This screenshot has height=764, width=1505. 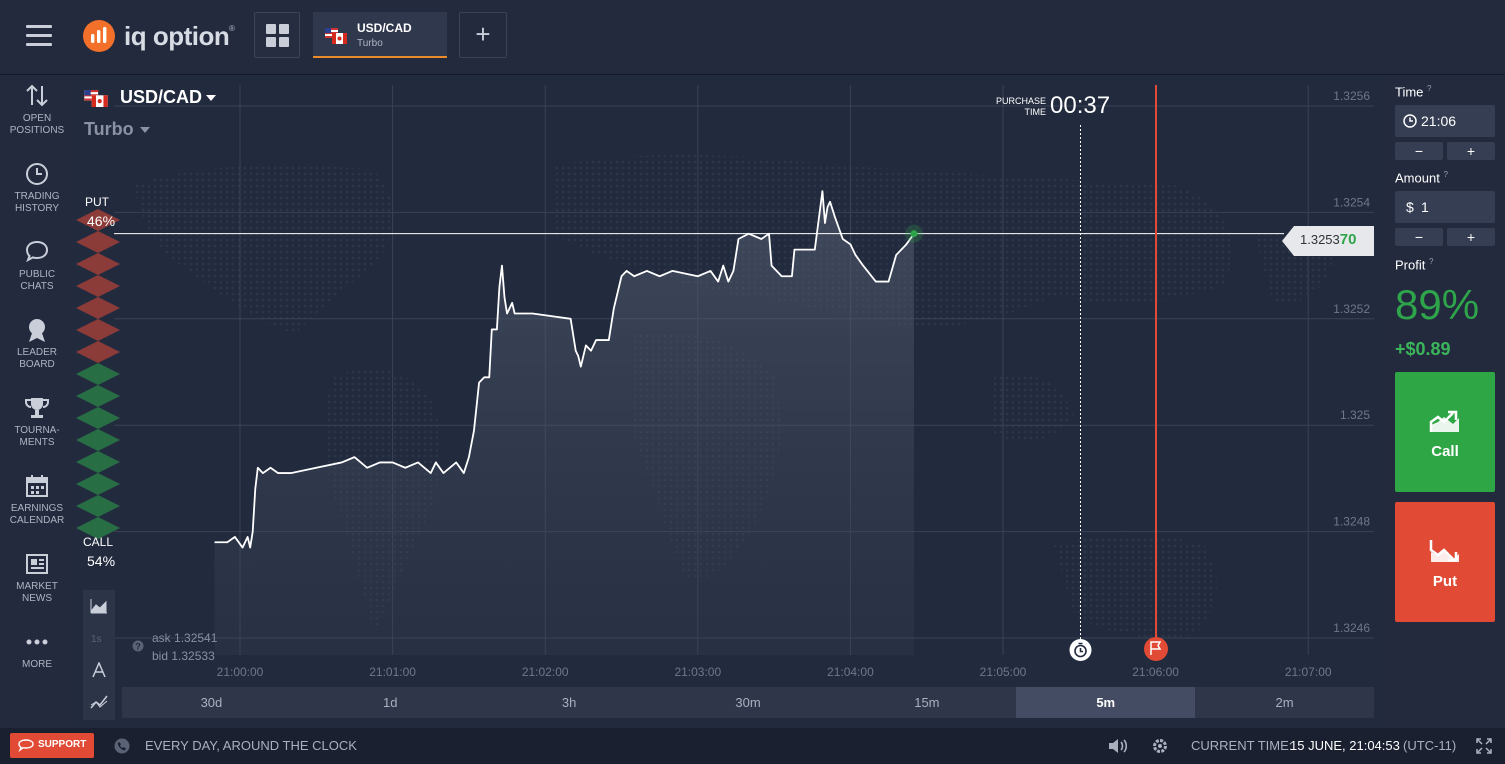 I want to click on sidebar-item-market-news: MARKET NEWS, so click(x=37, y=578).